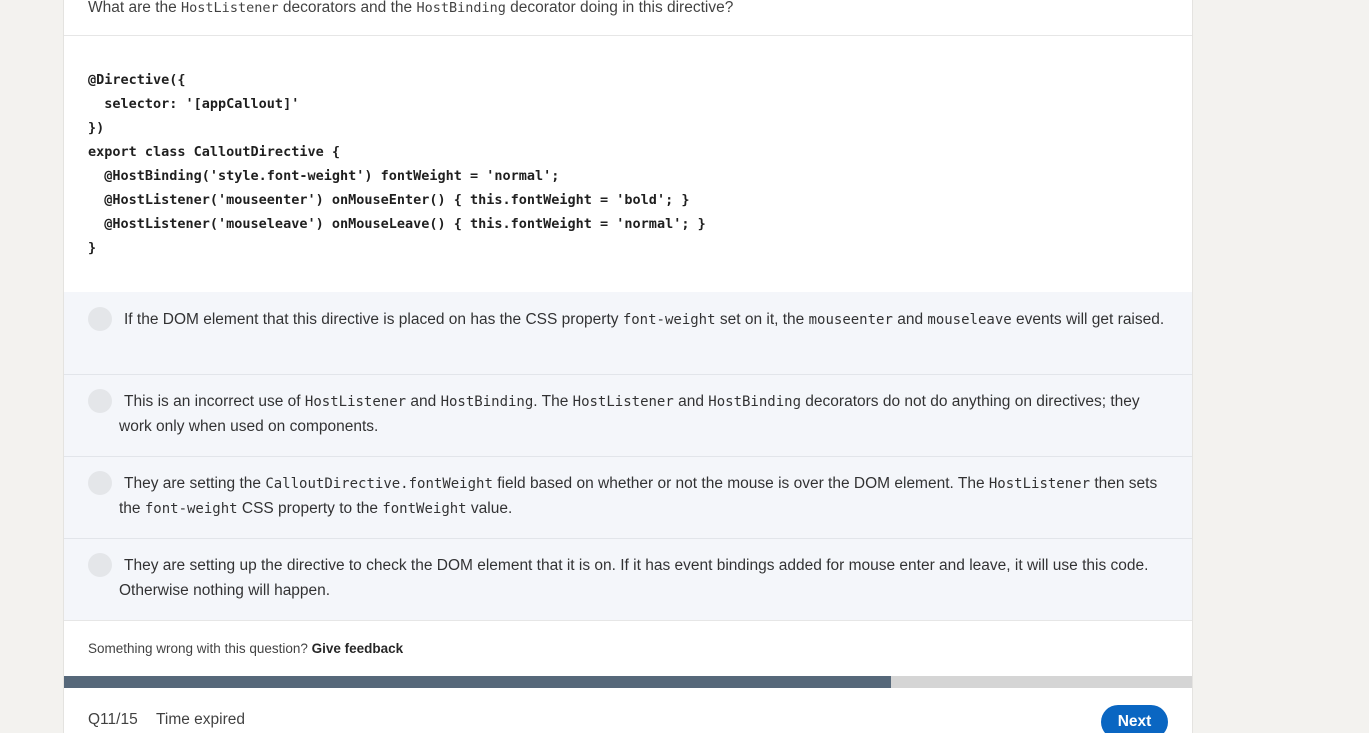  I want to click on progress-bar, so click(628, 682).